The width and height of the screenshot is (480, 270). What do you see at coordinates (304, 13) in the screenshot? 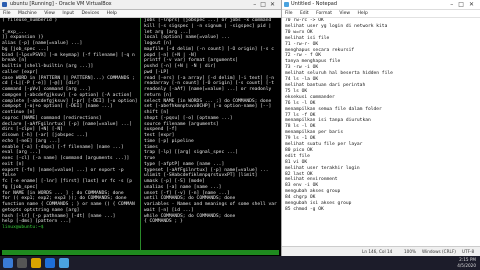
I see `notepad-menu-edit: Edit` at bounding box center [304, 13].